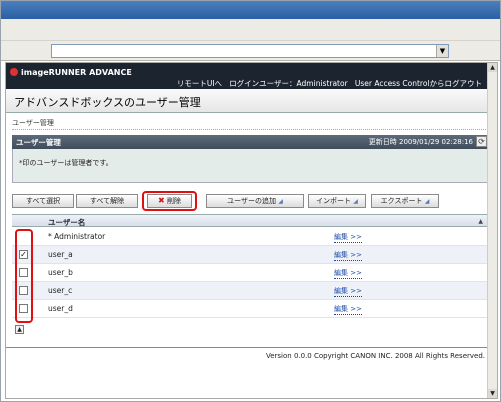 This screenshot has height=402, width=501. Describe the element at coordinates (481, 141) in the screenshot. I see `refresh-icon: ⟳` at that location.